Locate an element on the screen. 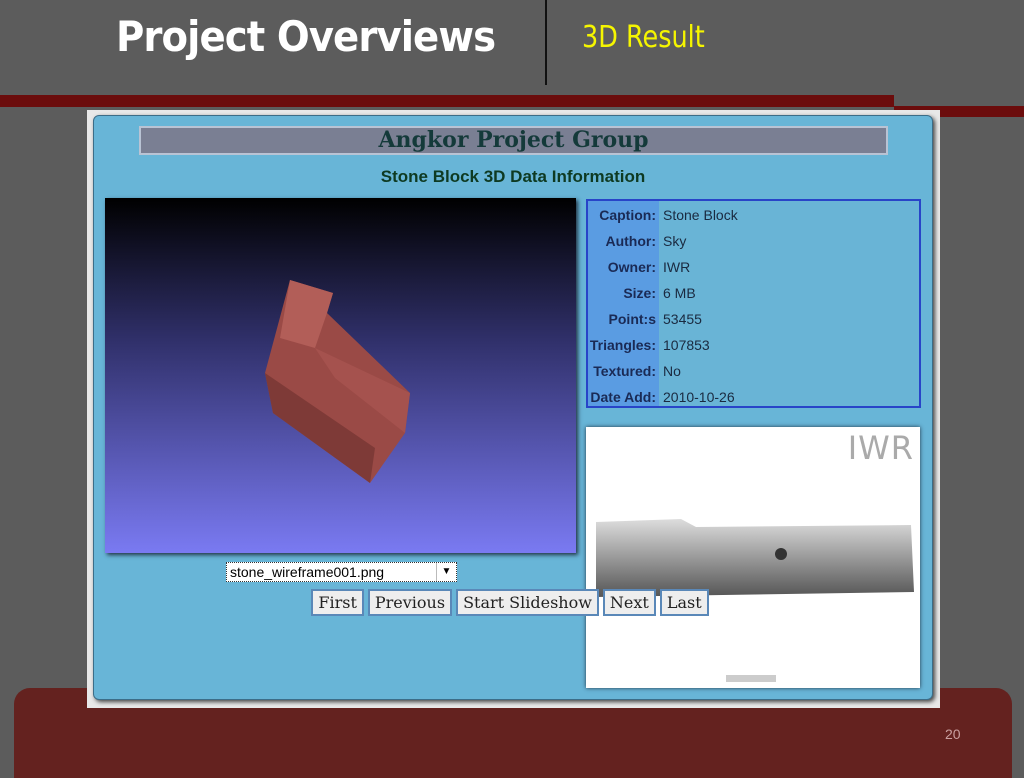 The height and width of the screenshot is (778, 1024). previous-button: Previous is located at coordinates (410, 602).